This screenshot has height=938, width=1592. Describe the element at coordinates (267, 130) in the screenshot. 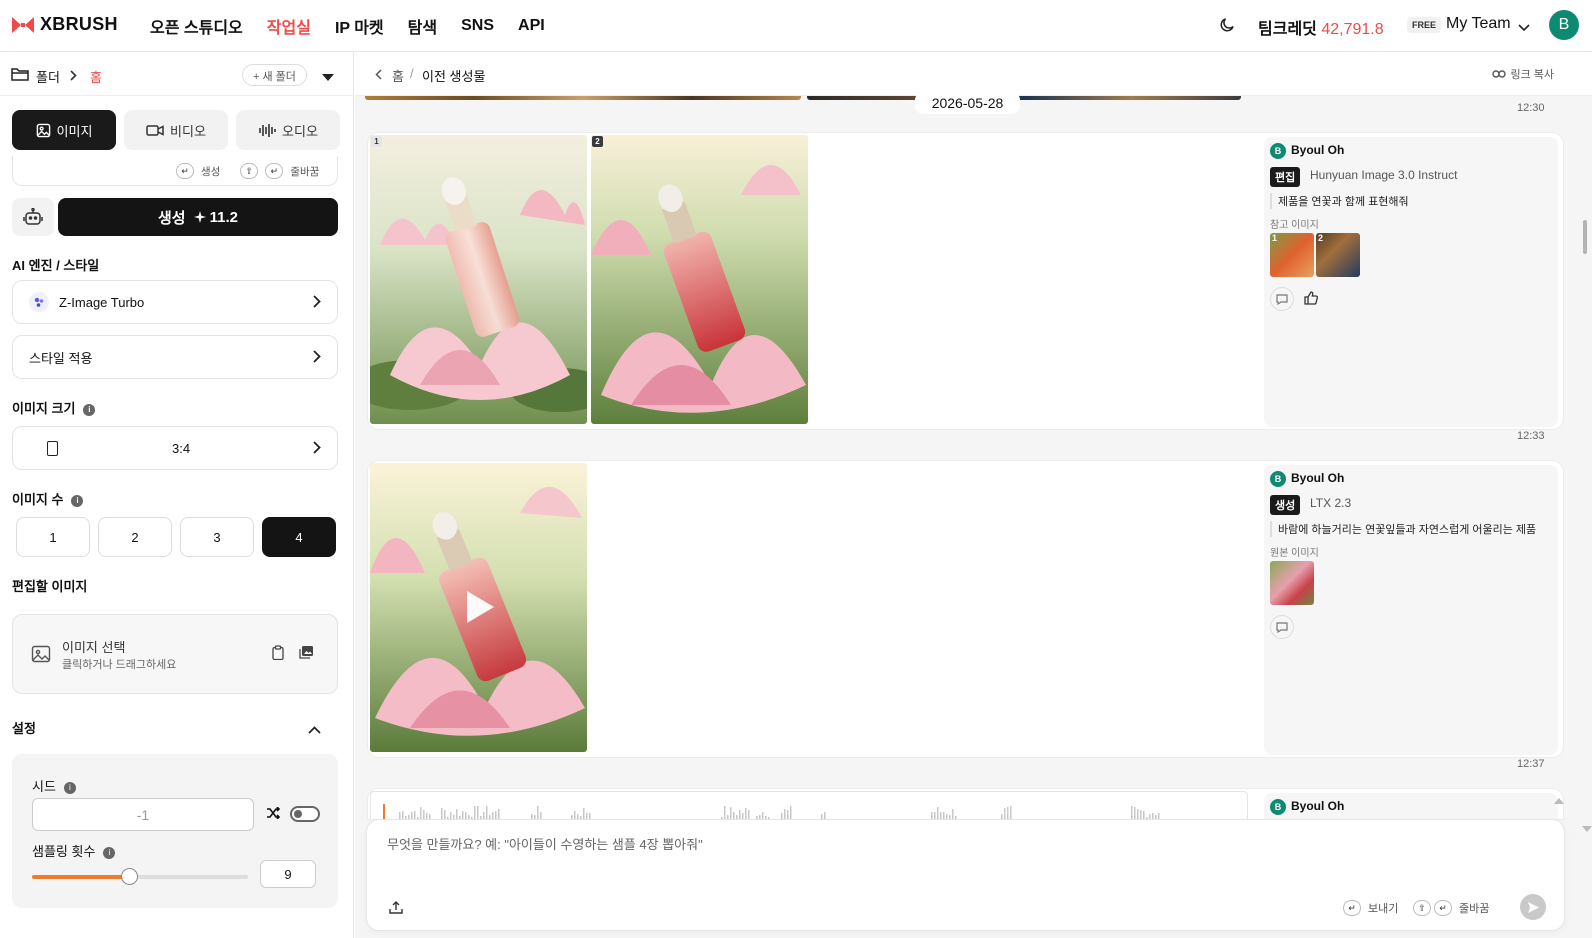

I see `audio-waveform-icon` at that location.